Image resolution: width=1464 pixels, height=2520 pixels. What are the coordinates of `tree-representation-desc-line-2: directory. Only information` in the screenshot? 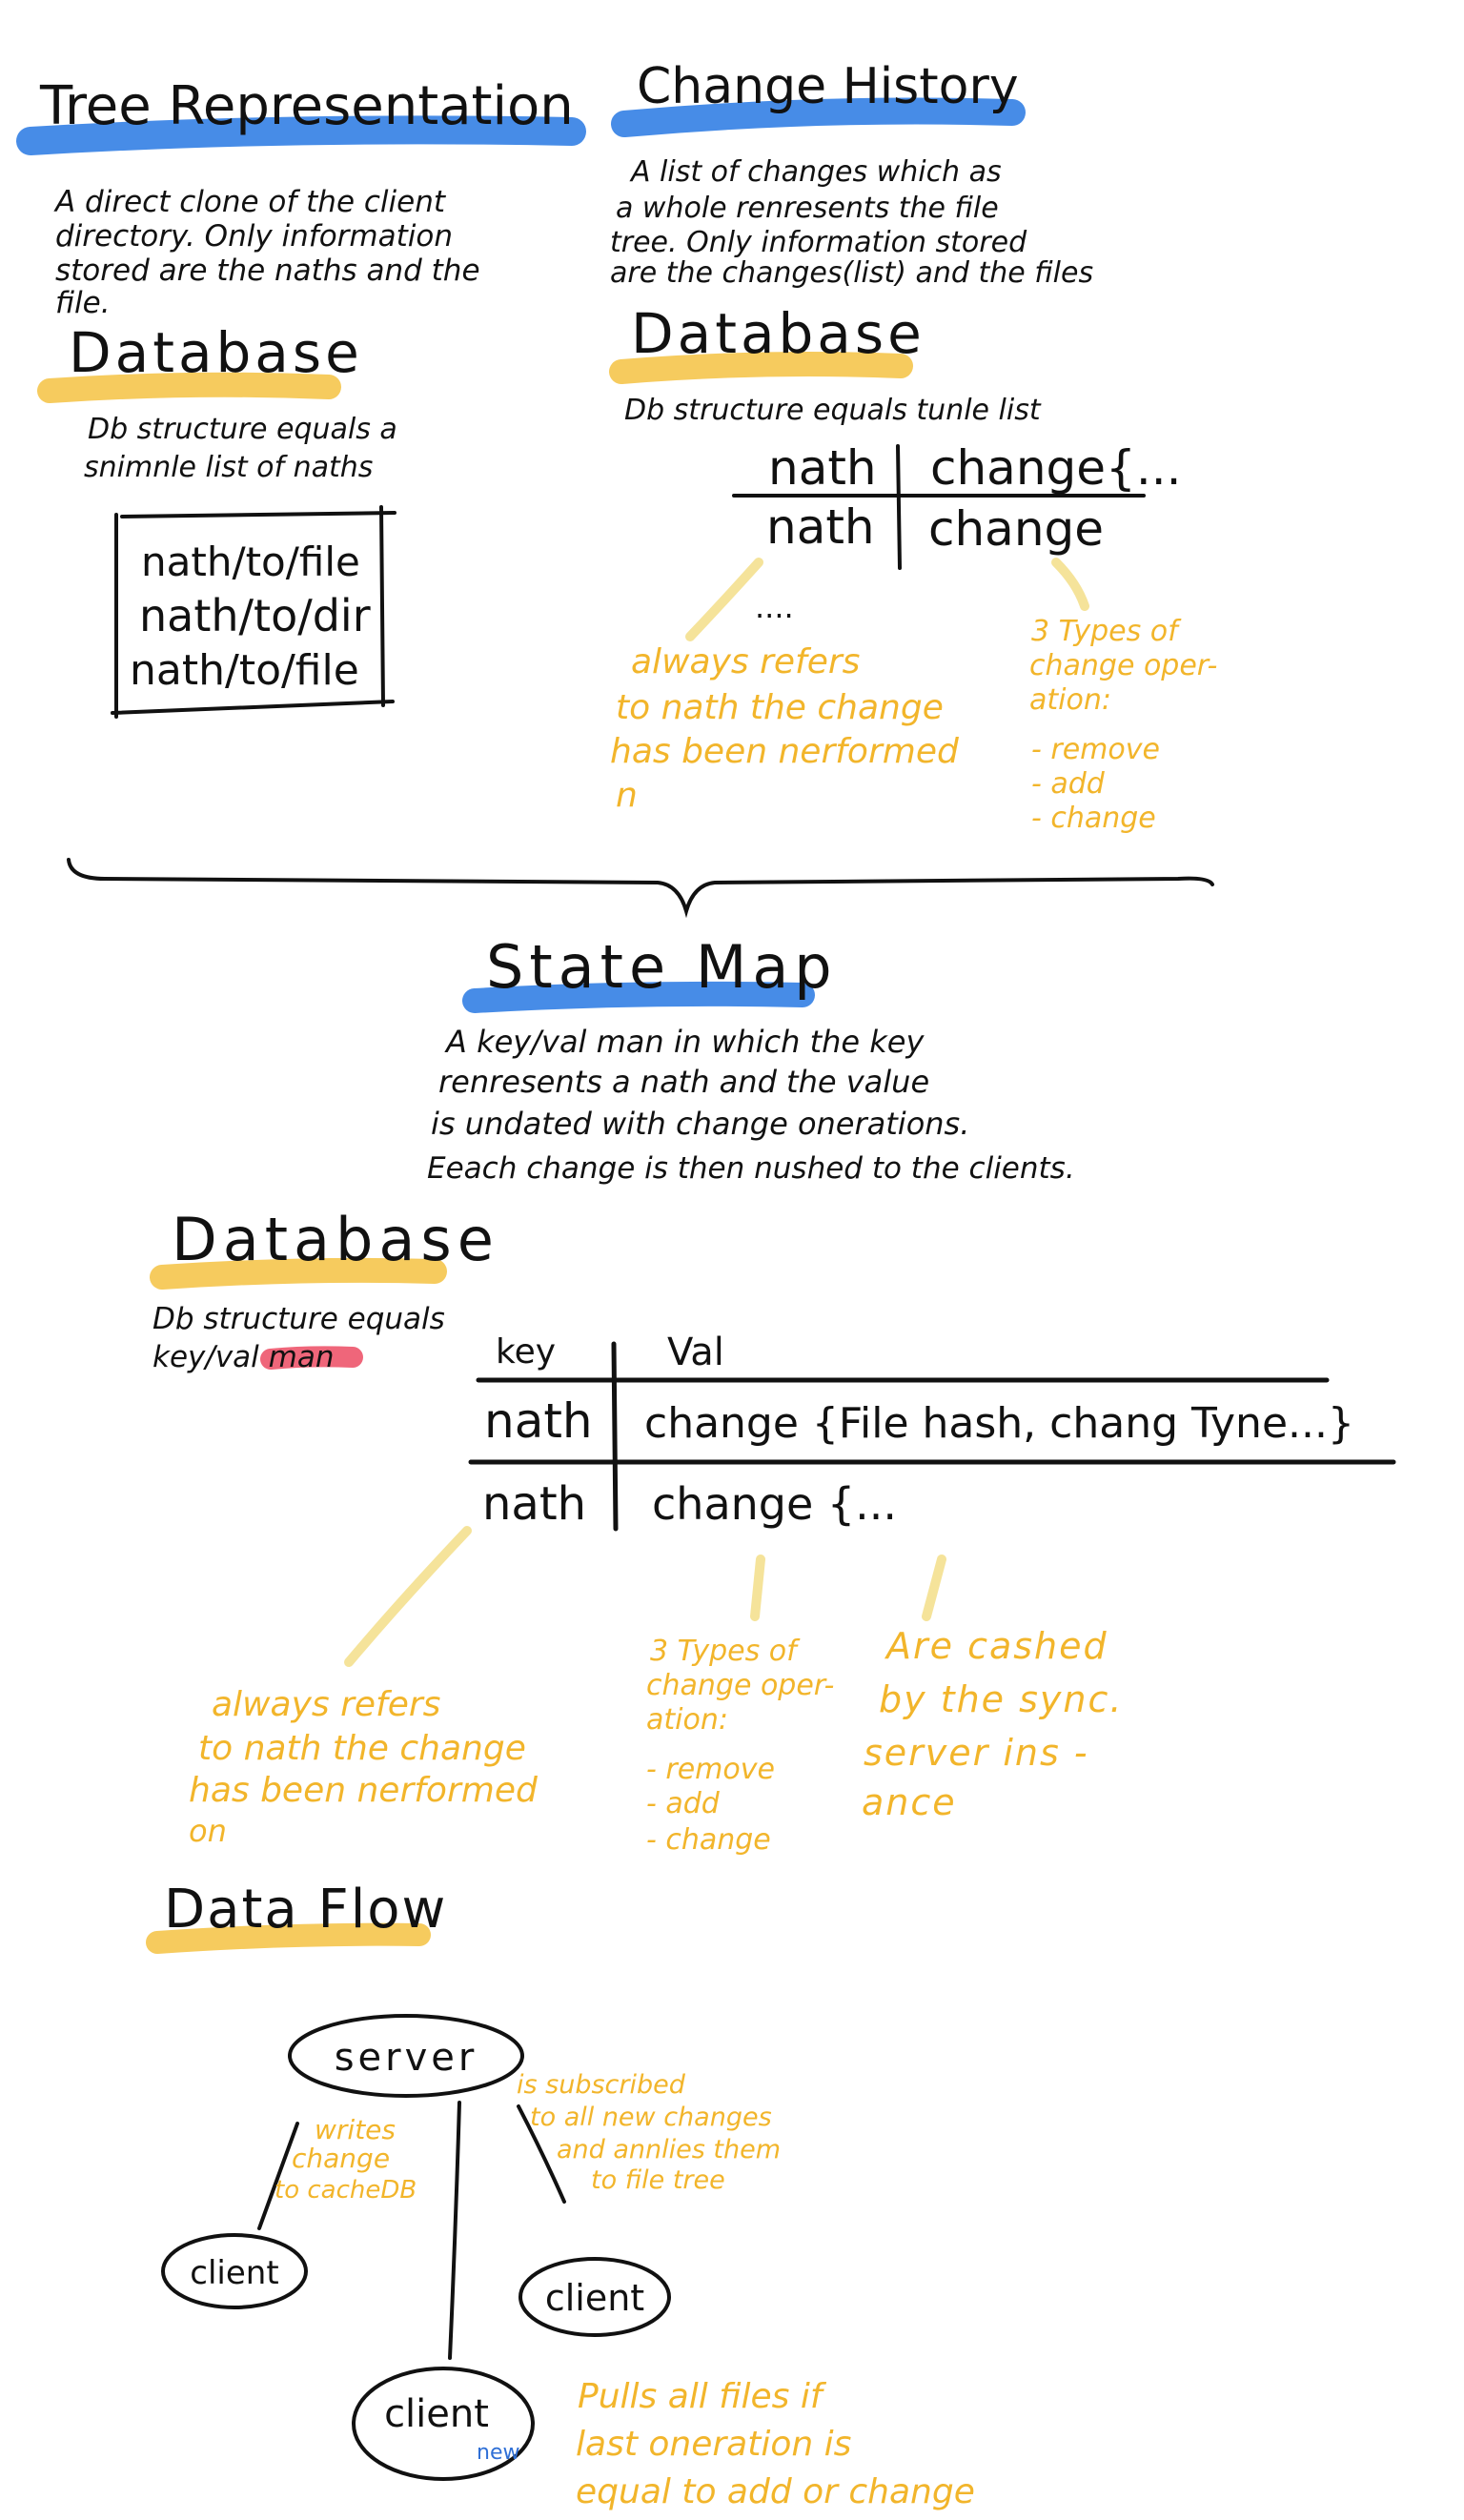 It's located at (254, 237).